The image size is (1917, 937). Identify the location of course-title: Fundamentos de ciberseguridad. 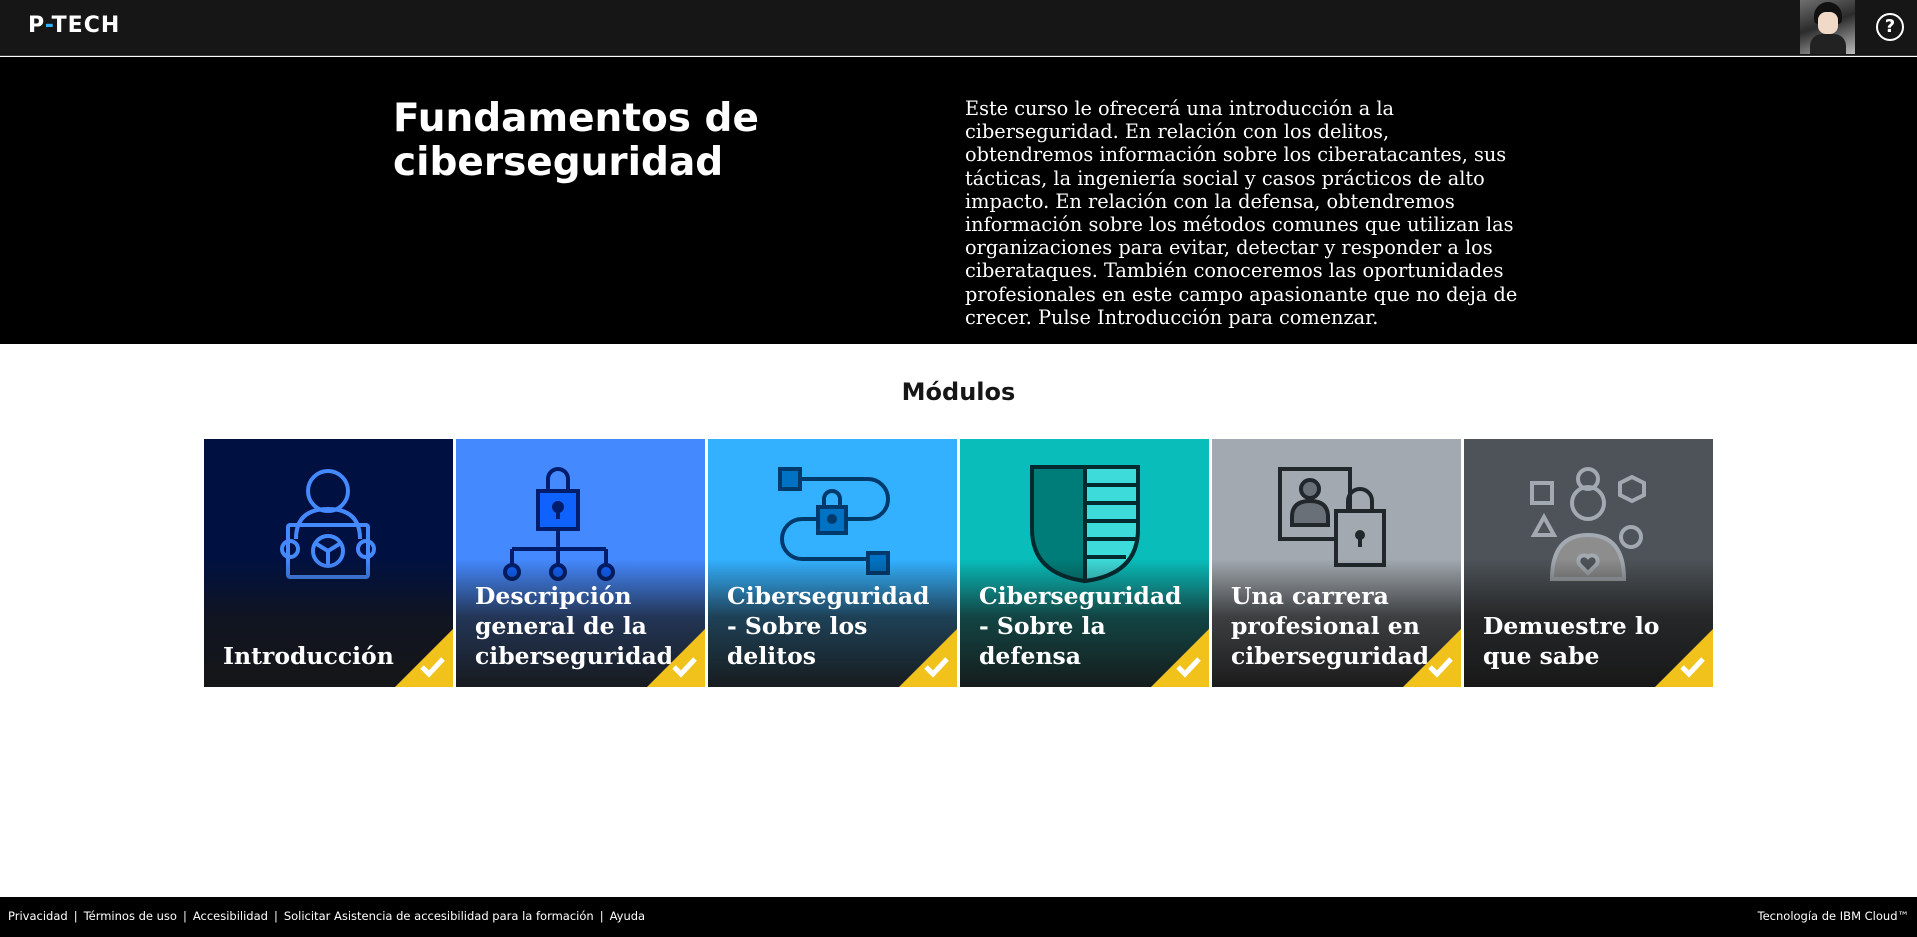
(576, 140).